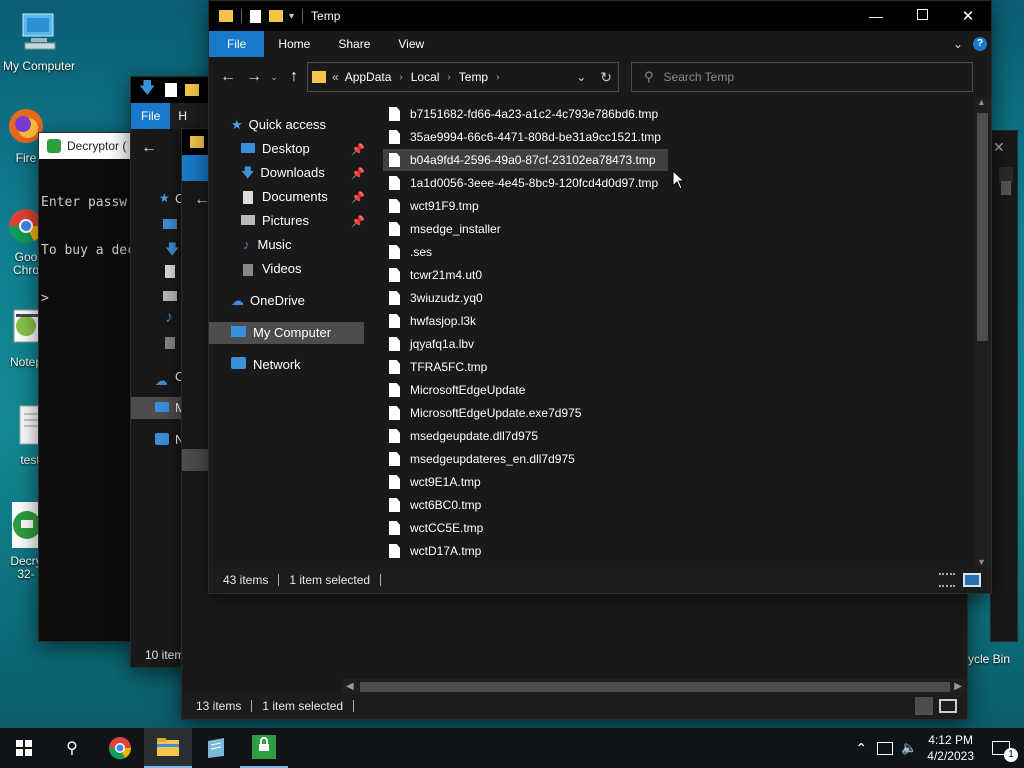  Describe the element at coordinates (909, 748) in the screenshot. I see `volume-icon: 🔈` at that location.